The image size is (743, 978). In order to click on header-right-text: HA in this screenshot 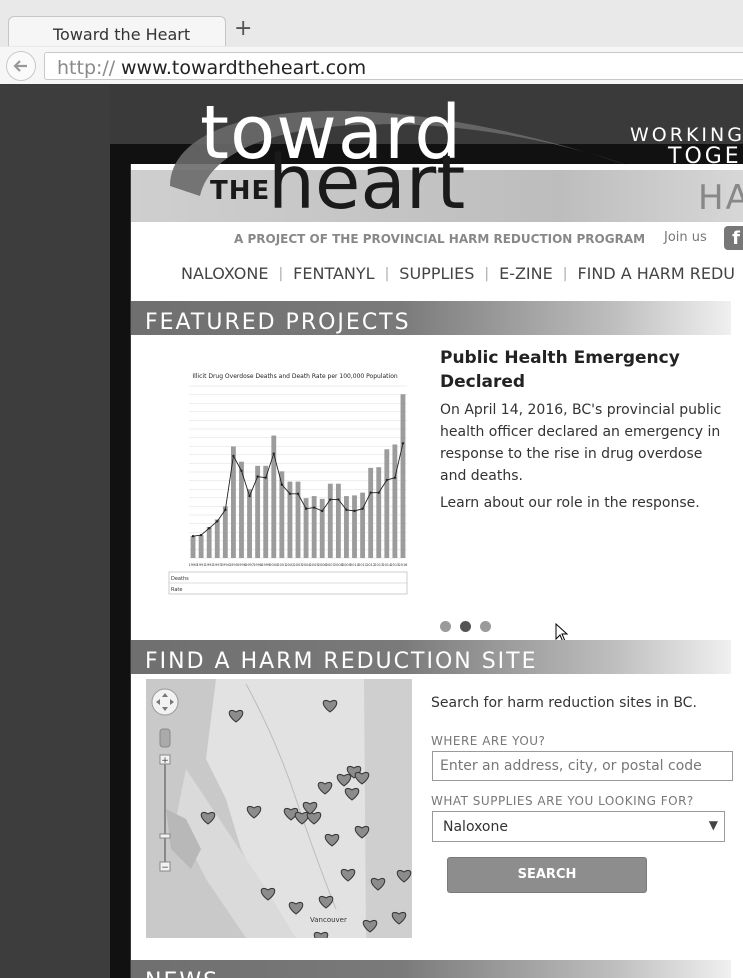, I will do `click(720, 198)`.